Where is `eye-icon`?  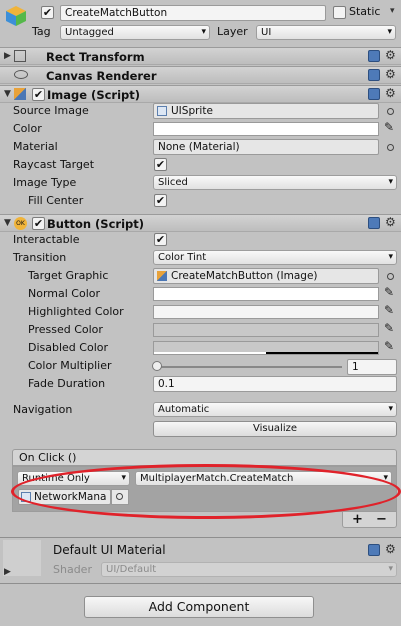 eye-icon is located at coordinates (21, 74).